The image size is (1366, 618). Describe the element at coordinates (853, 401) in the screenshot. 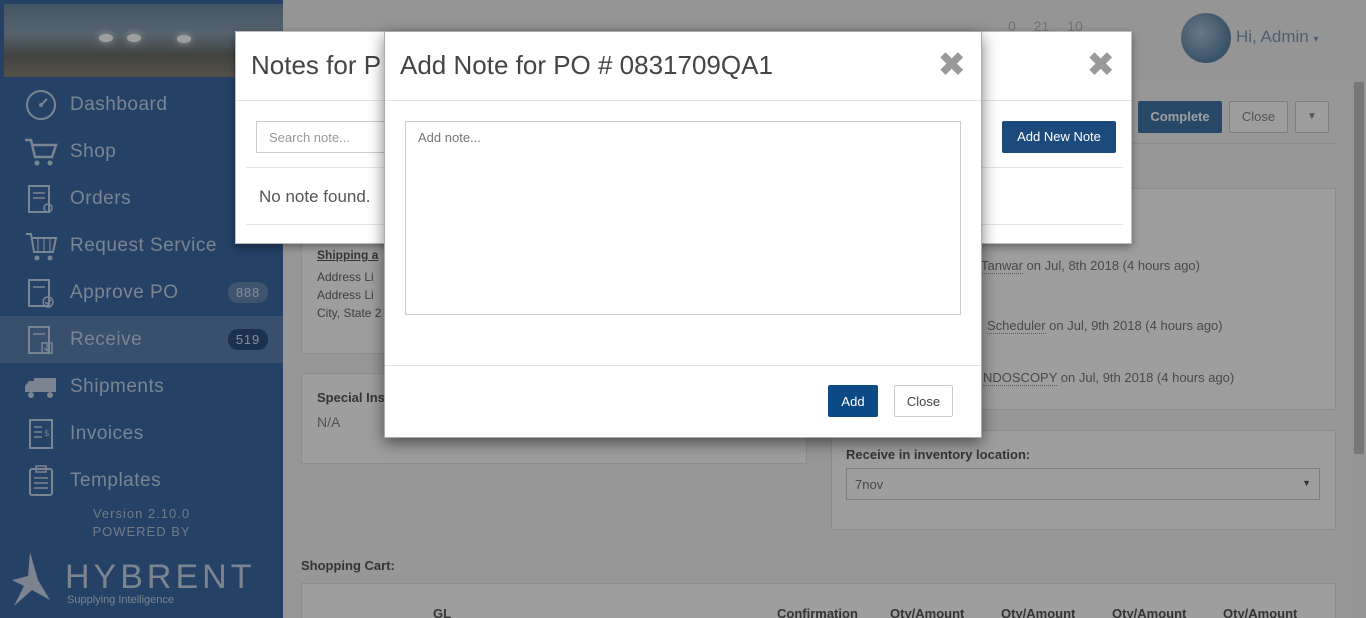

I see `add-note-button: Add` at that location.